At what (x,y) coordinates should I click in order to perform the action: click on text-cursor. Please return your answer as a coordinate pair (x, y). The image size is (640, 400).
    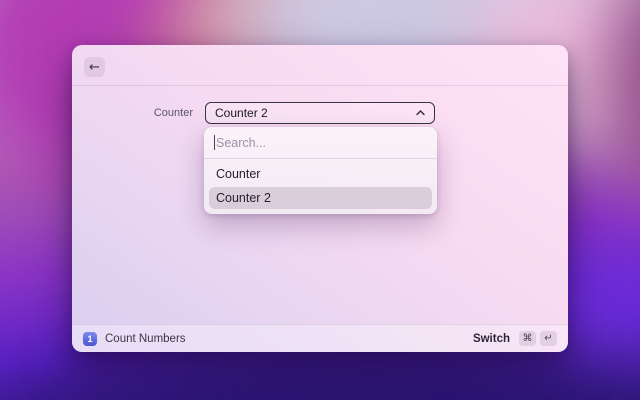
    Looking at the image, I should click on (214, 142).